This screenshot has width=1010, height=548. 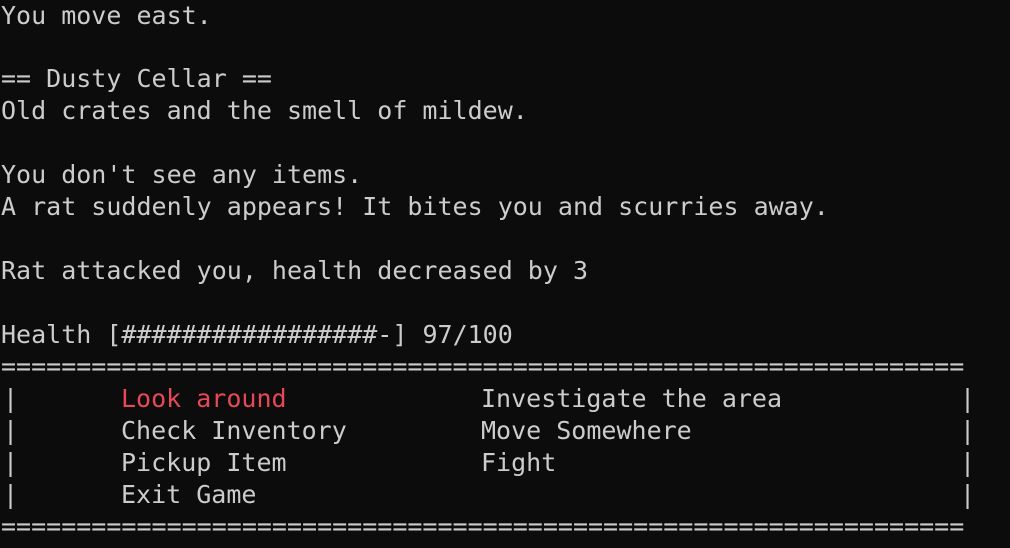 I want to click on health-value: 97/100, so click(x=467, y=334).